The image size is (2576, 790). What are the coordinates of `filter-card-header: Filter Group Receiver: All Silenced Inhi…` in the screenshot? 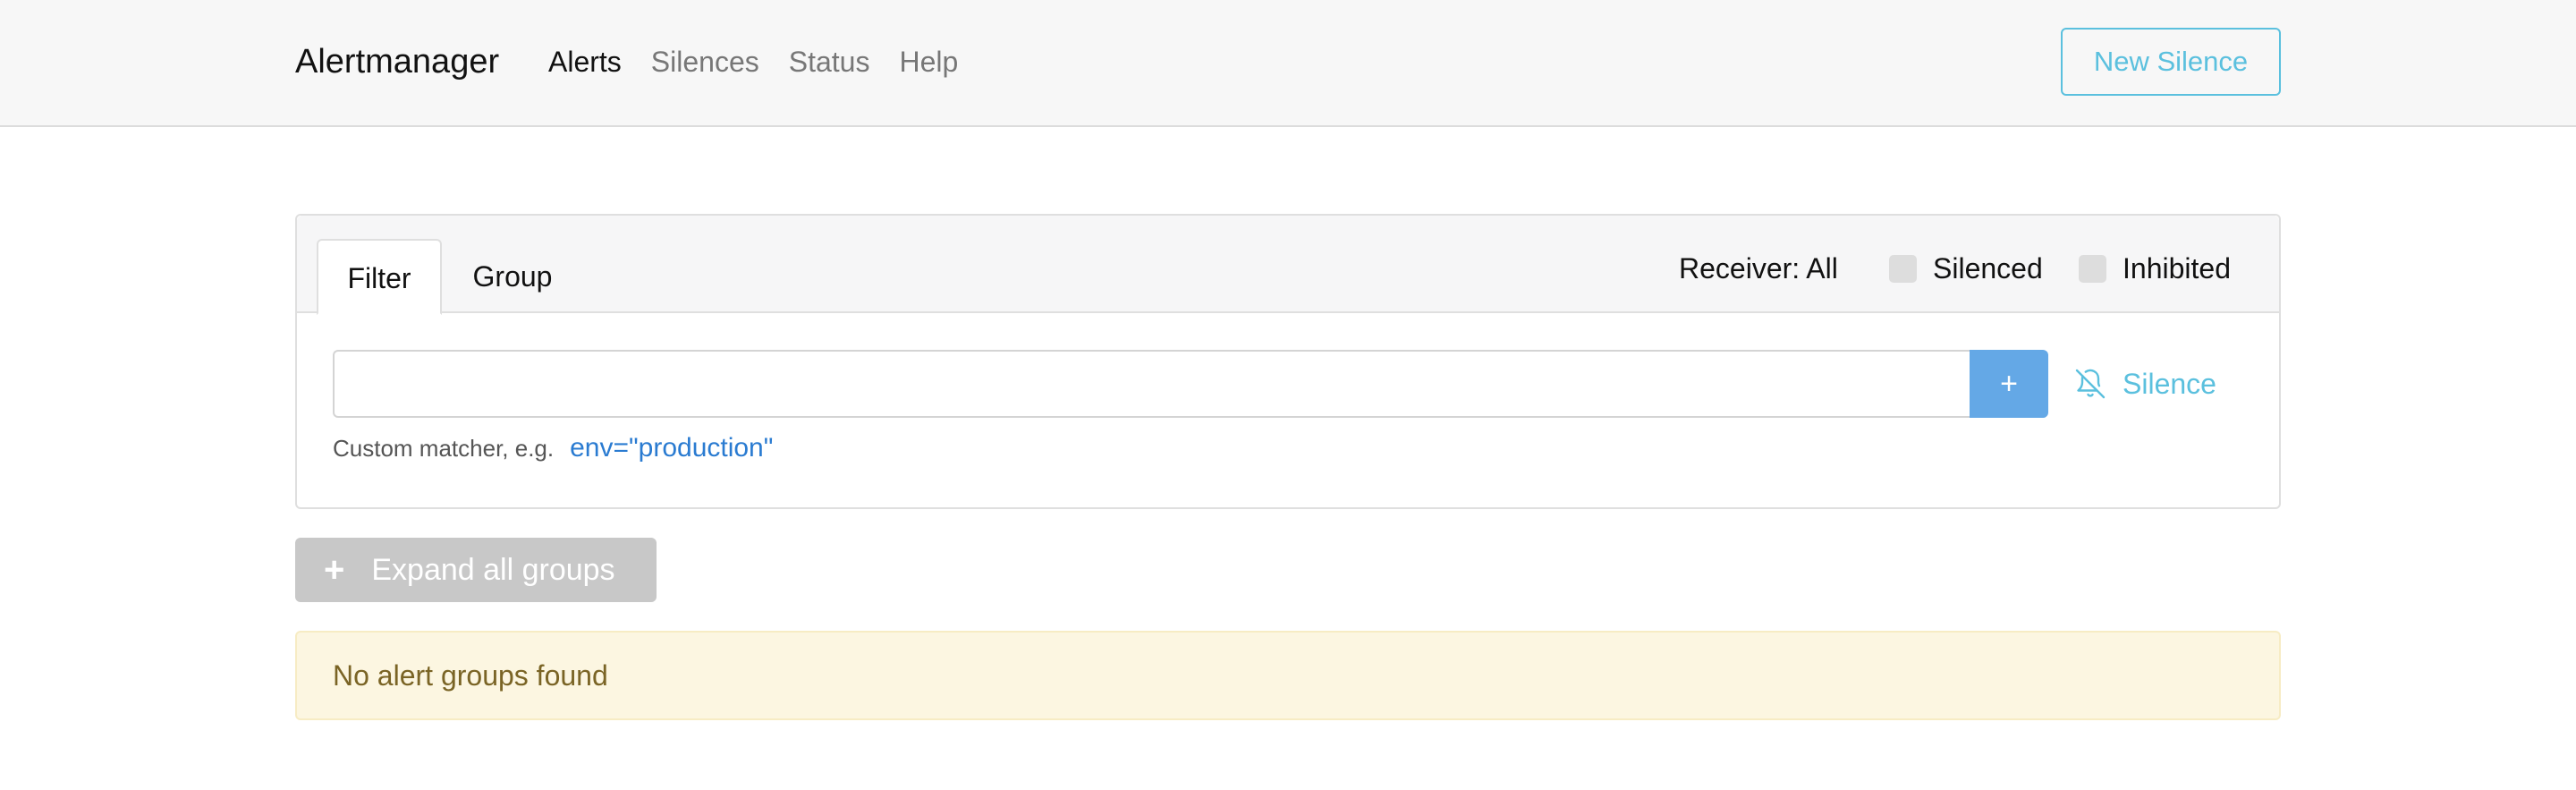 It's located at (1288, 265).